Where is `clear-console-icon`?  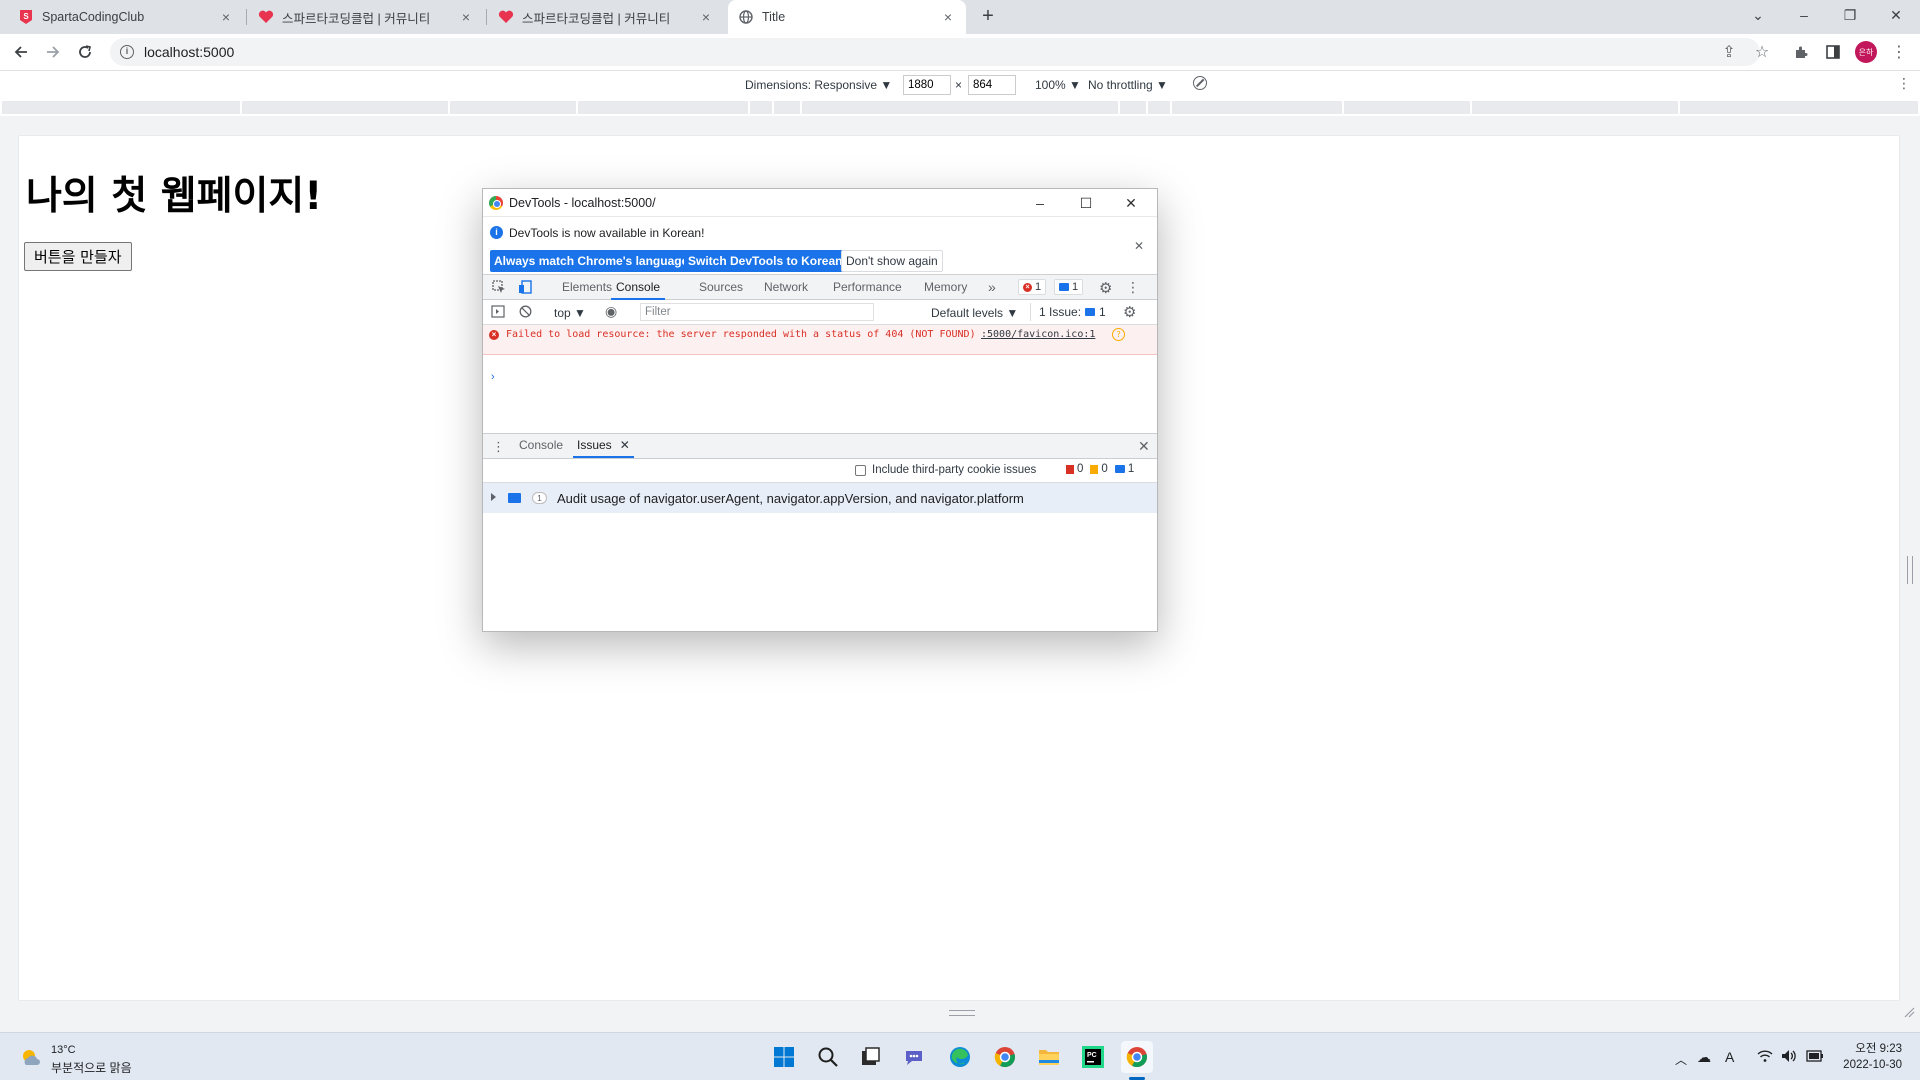
clear-console-icon is located at coordinates (525, 313).